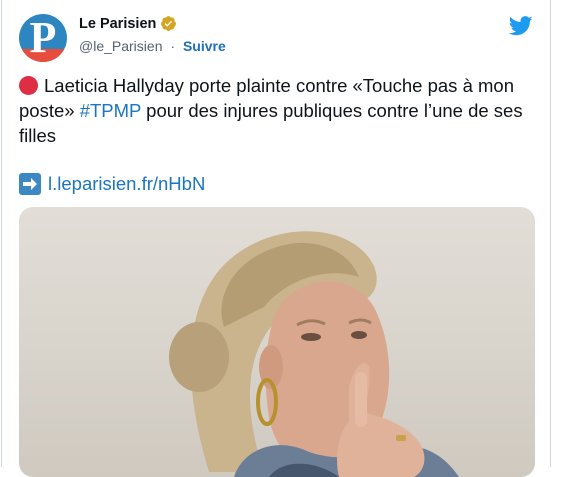  What do you see at coordinates (169, 23) in the screenshot?
I see `verified-badge-icon` at bounding box center [169, 23].